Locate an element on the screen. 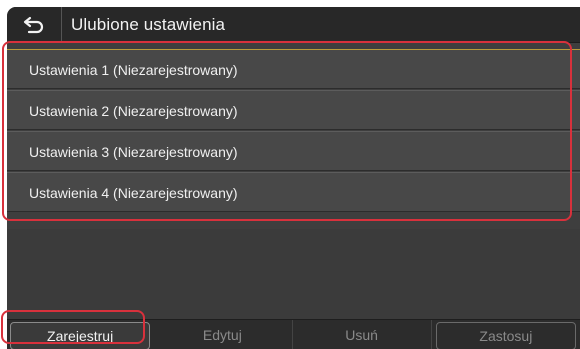 The width and height of the screenshot is (580, 349). list-item-settings-1: Ustawienia 1 (Niezarejestrowany) is located at coordinates (293, 69).